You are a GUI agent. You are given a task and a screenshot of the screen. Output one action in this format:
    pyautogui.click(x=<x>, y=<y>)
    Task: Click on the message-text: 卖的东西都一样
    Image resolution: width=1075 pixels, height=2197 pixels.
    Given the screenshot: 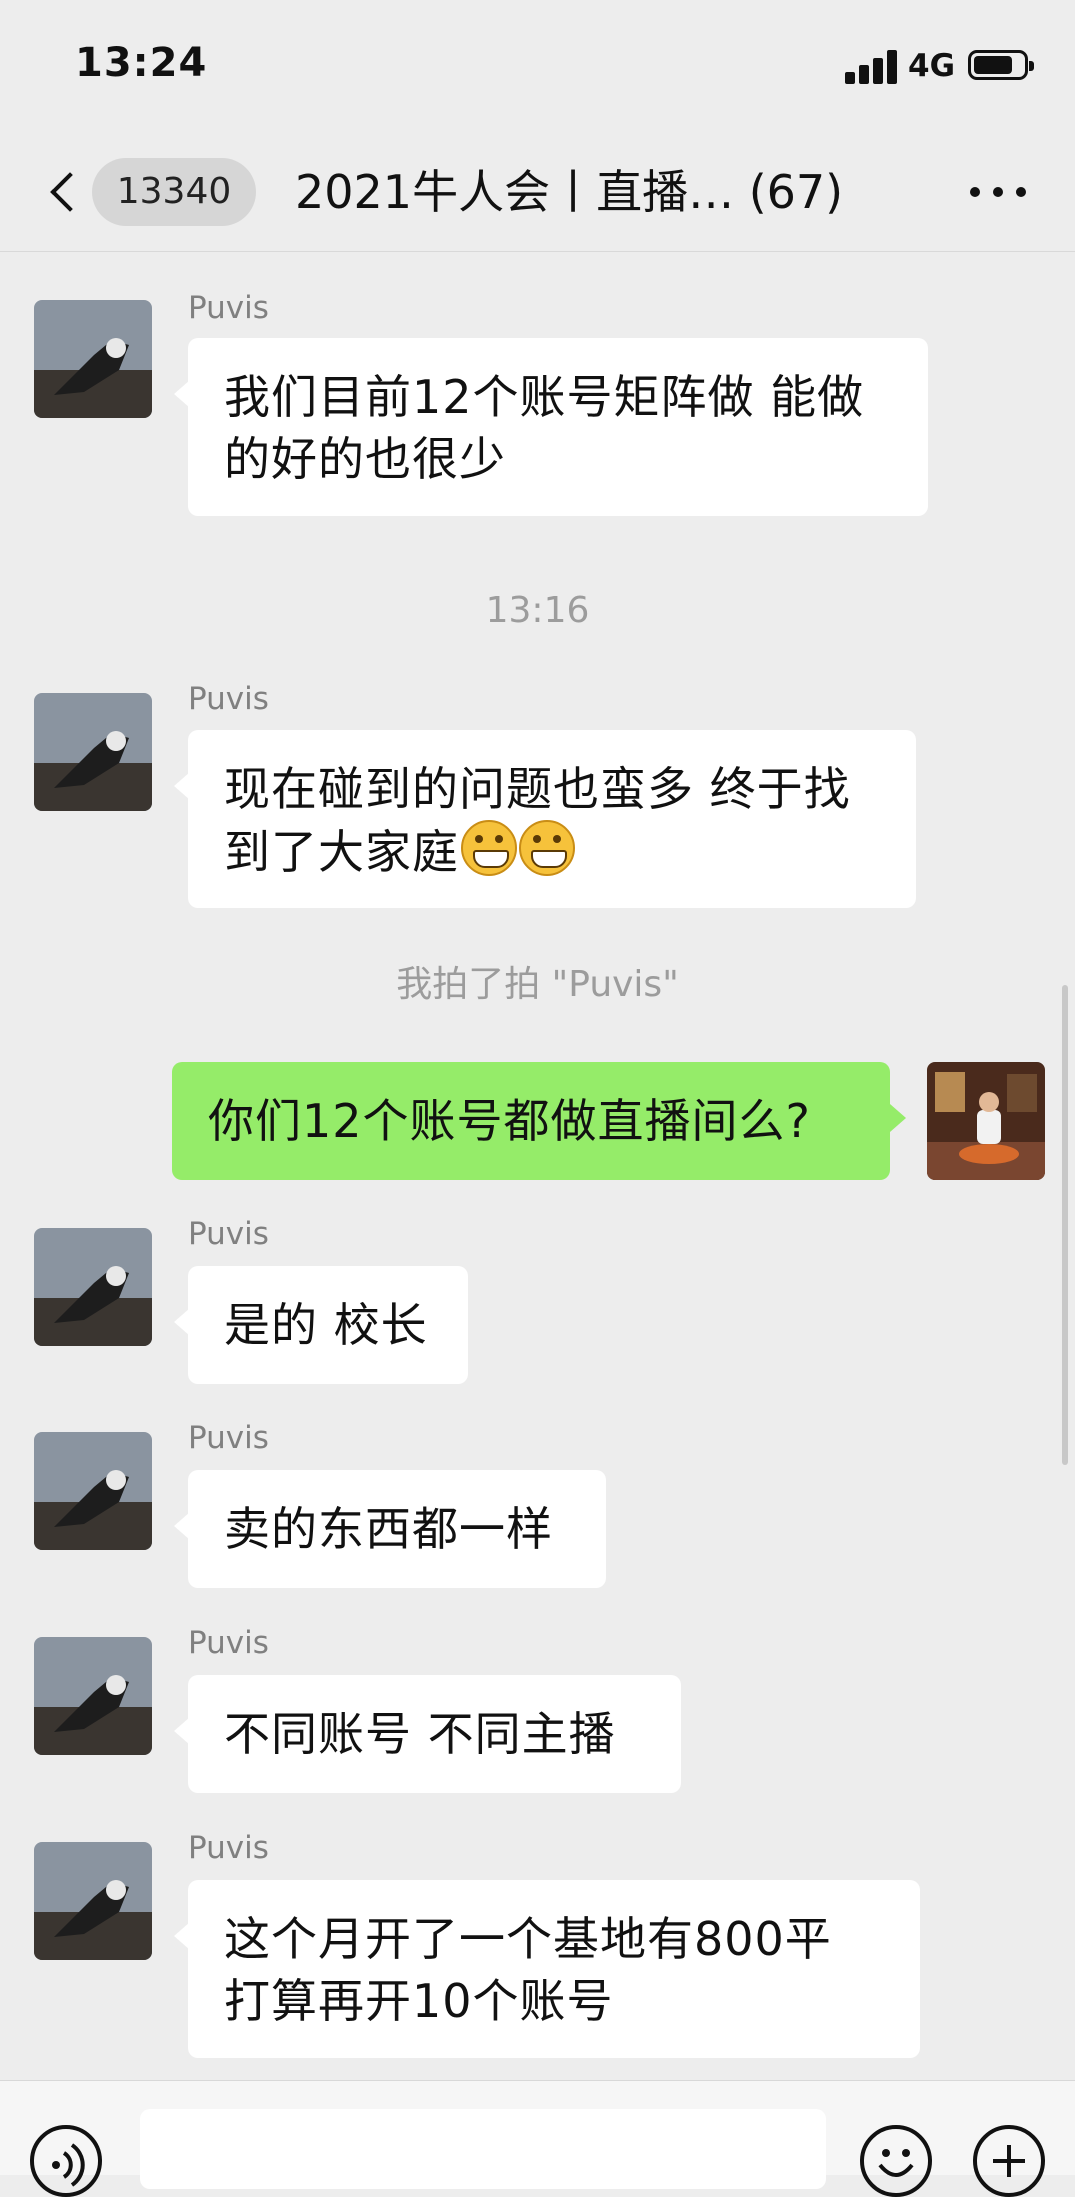 What is the action you would take?
    pyautogui.click(x=388, y=1529)
    